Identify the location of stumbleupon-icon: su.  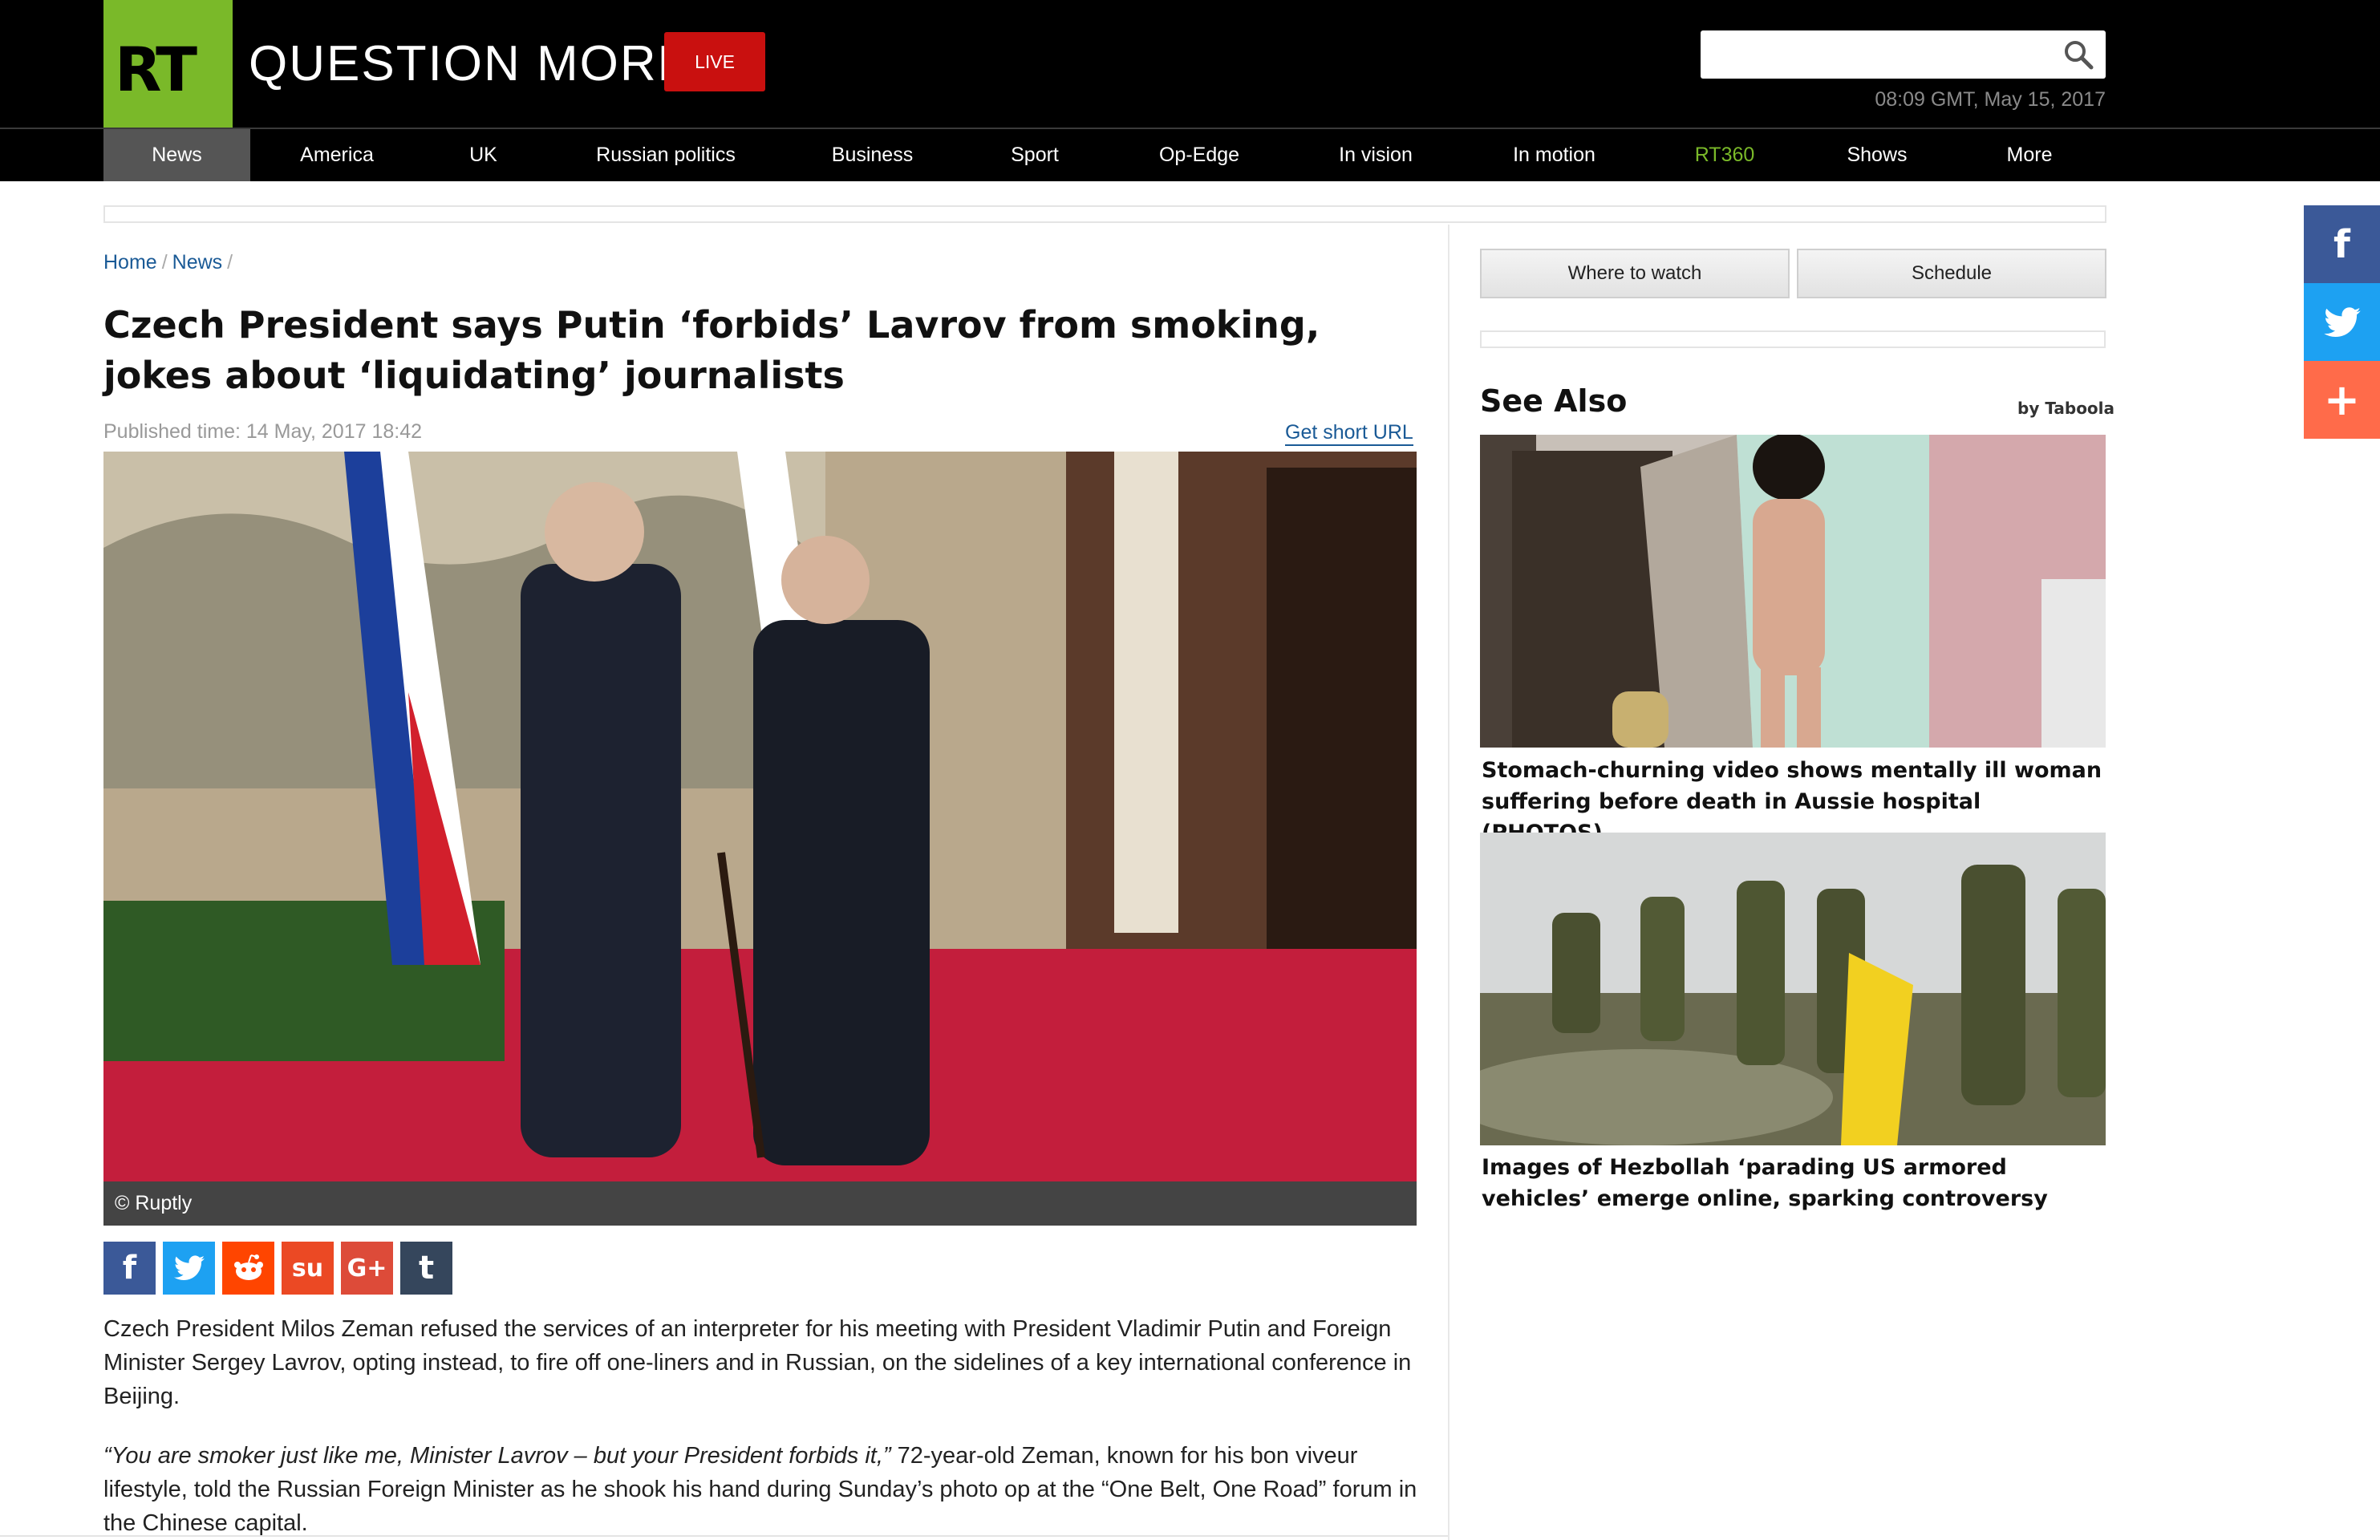
(307, 1268).